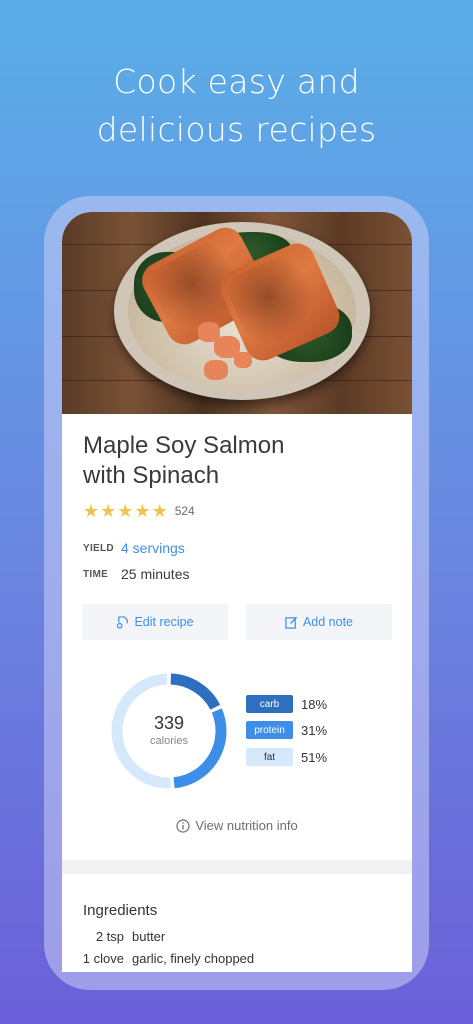  Describe the element at coordinates (291, 622) in the screenshot. I see `note-edit-icon` at that location.